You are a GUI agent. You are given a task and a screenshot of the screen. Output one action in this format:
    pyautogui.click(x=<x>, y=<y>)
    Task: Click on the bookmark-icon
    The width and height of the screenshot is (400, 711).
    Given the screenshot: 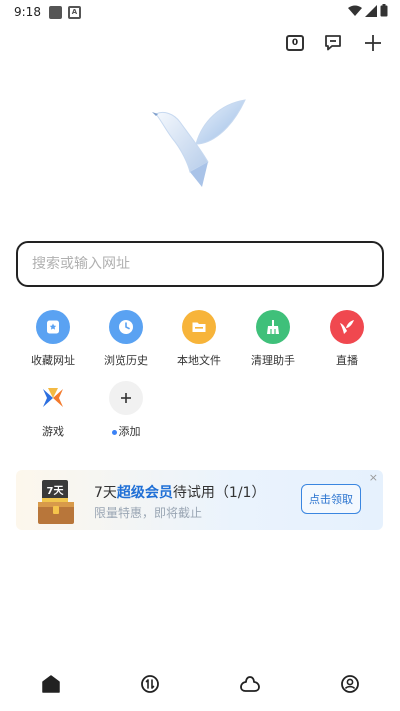 What is the action you would take?
    pyautogui.click(x=53, y=327)
    